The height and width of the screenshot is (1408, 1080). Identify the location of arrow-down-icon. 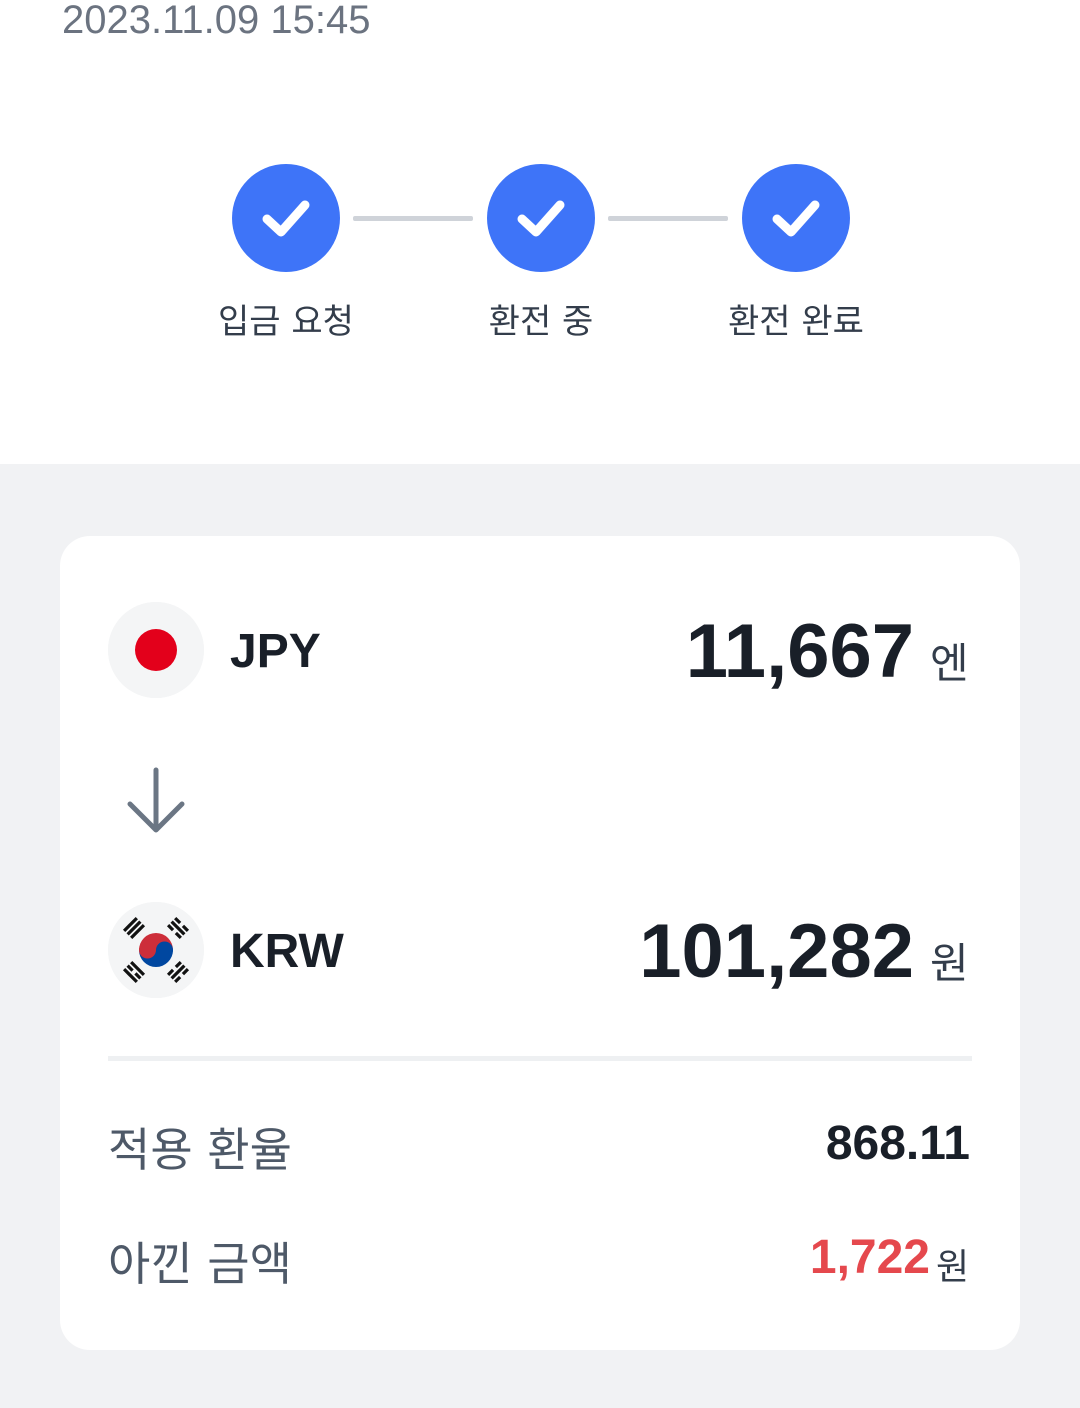
(156, 801).